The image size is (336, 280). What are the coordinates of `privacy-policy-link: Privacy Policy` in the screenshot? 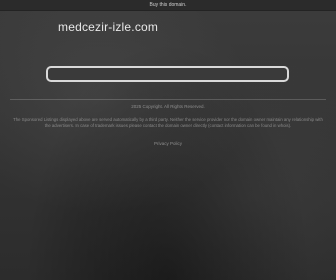 It's located at (168, 143).